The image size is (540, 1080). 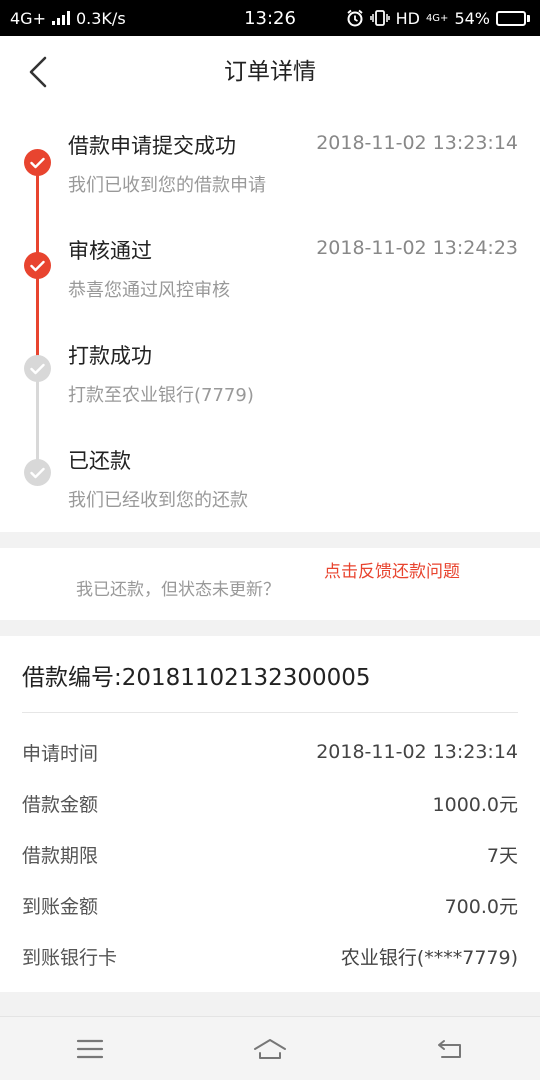 I want to click on menu-icon, so click(x=90, y=1048).